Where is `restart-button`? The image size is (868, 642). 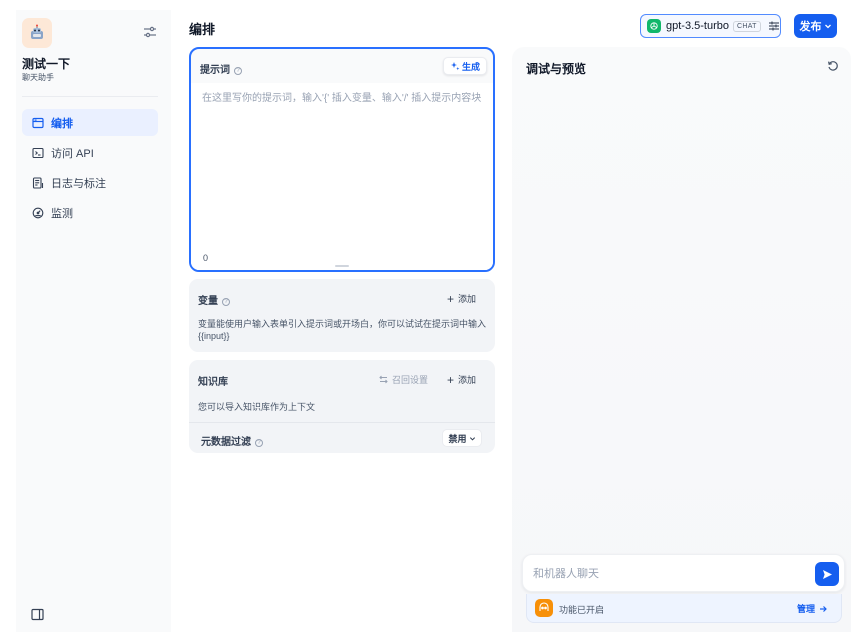
restart-button is located at coordinates (833, 66).